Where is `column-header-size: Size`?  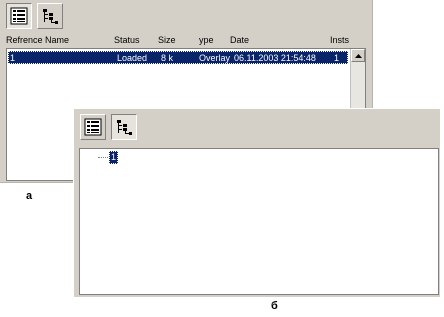
column-header-size: Size is located at coordinates (167, 40).